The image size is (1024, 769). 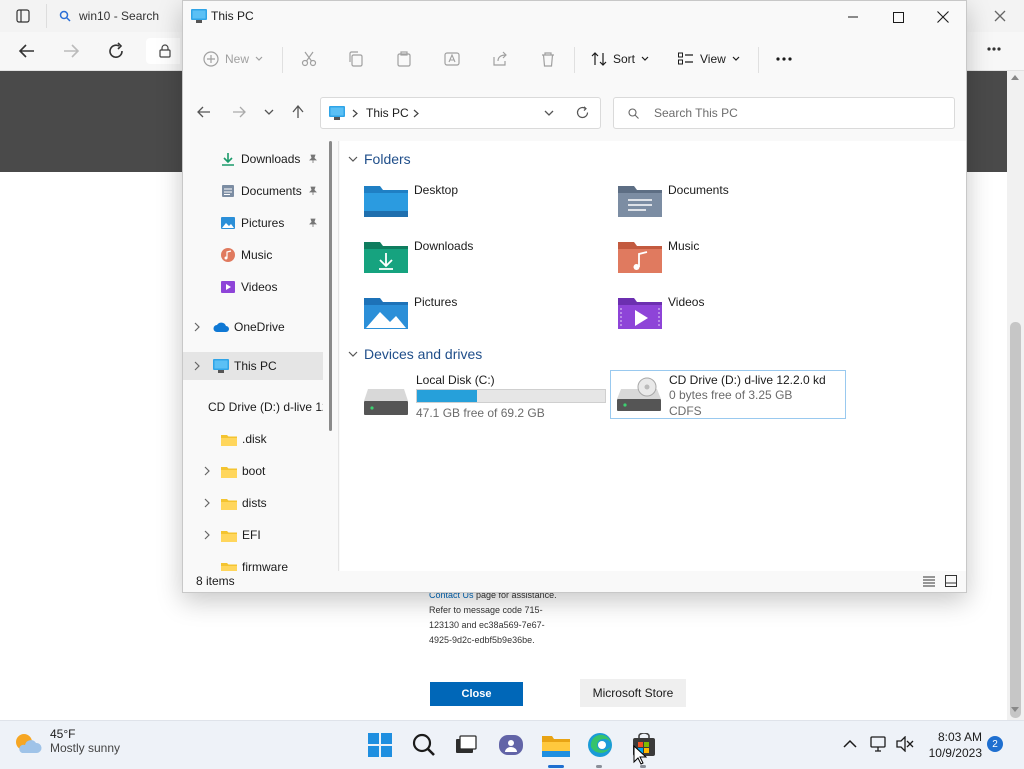 What do you see at coordinates (404, 59) in the screenshot?
I see `paste-button` at bounding box center [404, 59].